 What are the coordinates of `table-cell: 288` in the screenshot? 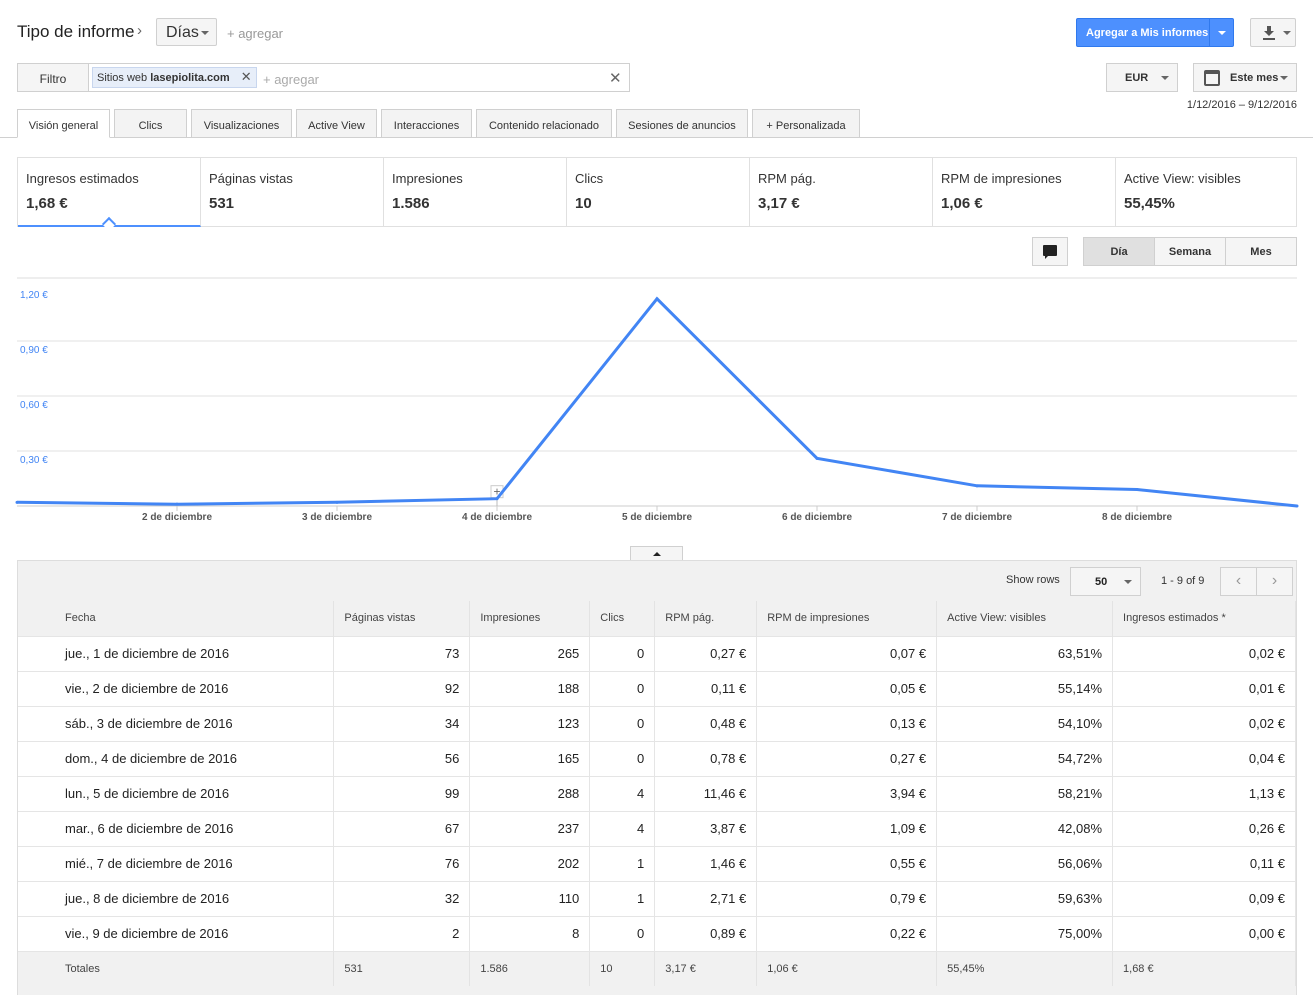 It's located at (530, 793).